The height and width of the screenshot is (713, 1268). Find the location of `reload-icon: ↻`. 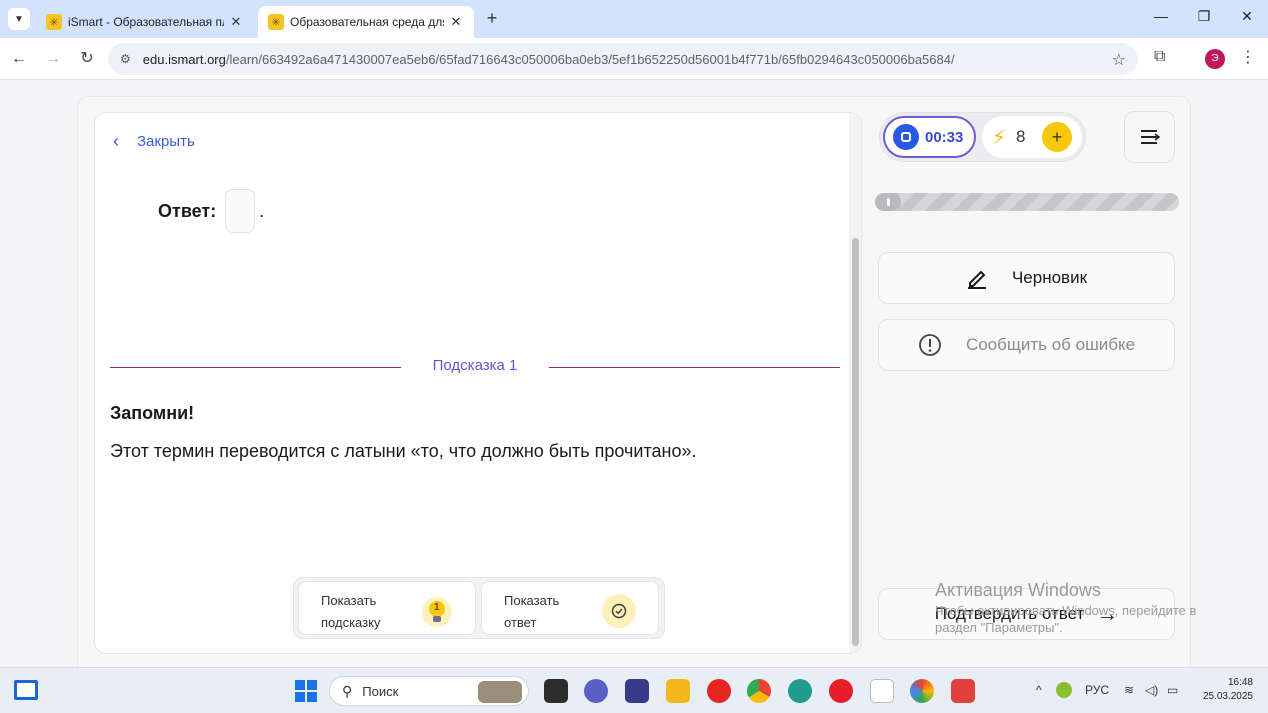

reload-icon: ↻ is located at coordinates (87, 59).